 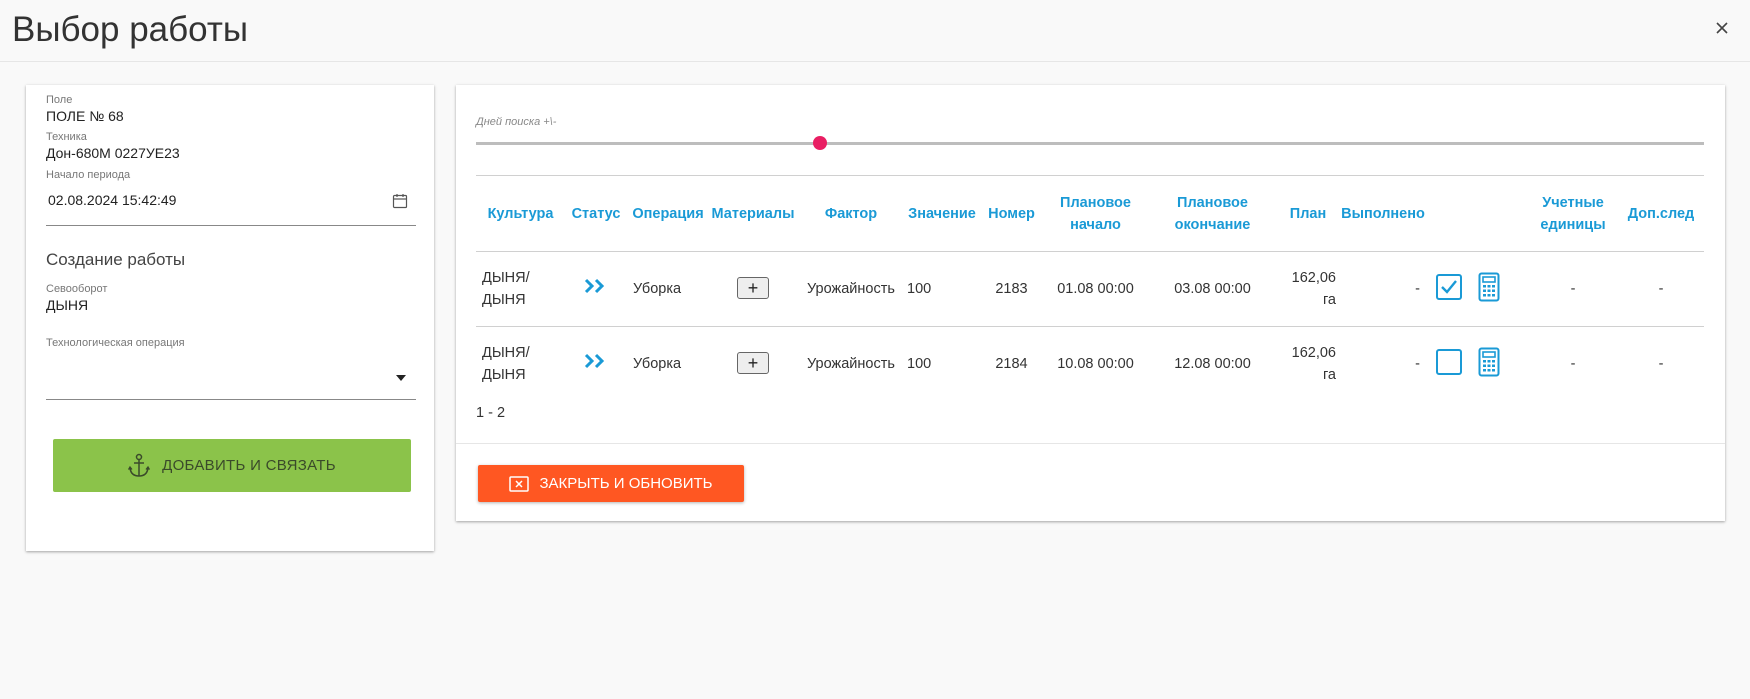 I want to click on close-dialog-button, so click(x=1722, y=28).